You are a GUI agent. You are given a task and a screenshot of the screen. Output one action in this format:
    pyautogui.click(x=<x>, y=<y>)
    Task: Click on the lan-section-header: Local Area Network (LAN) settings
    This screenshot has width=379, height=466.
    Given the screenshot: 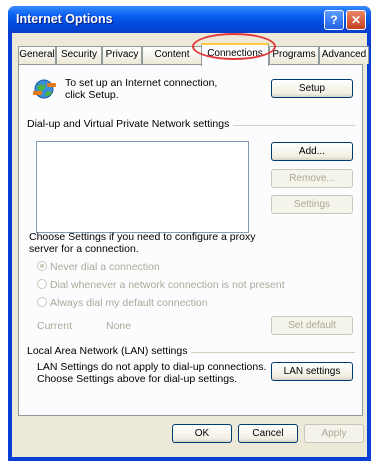 What is the action you would take?
    pyautogui.click(x=191, y=351)
    